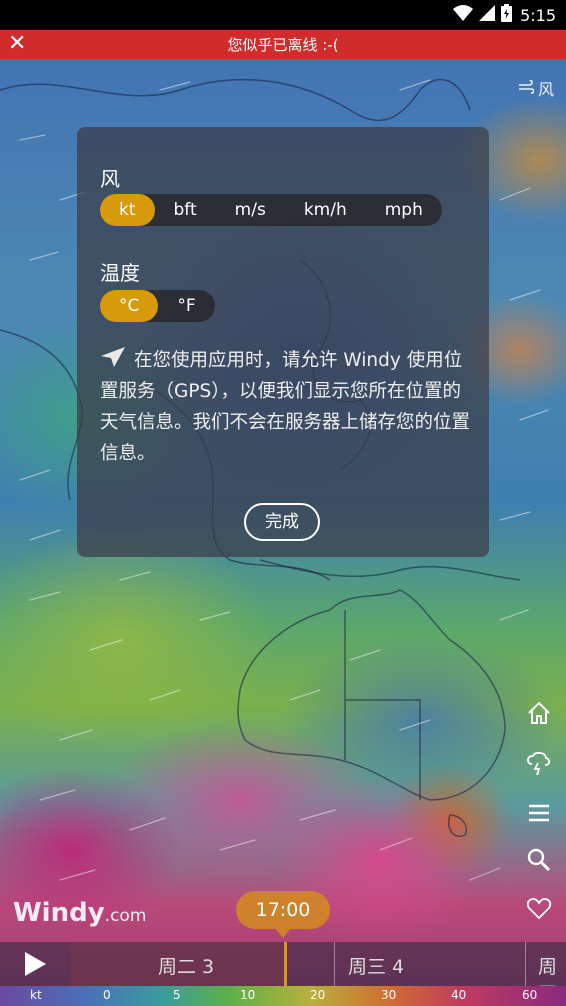 The image size is (566, 1006). What do you see at coordinates (186, 965) in the screenshot?
I see `timeline-day-tuesday: 周二 3` at bounding box center [186, 965].